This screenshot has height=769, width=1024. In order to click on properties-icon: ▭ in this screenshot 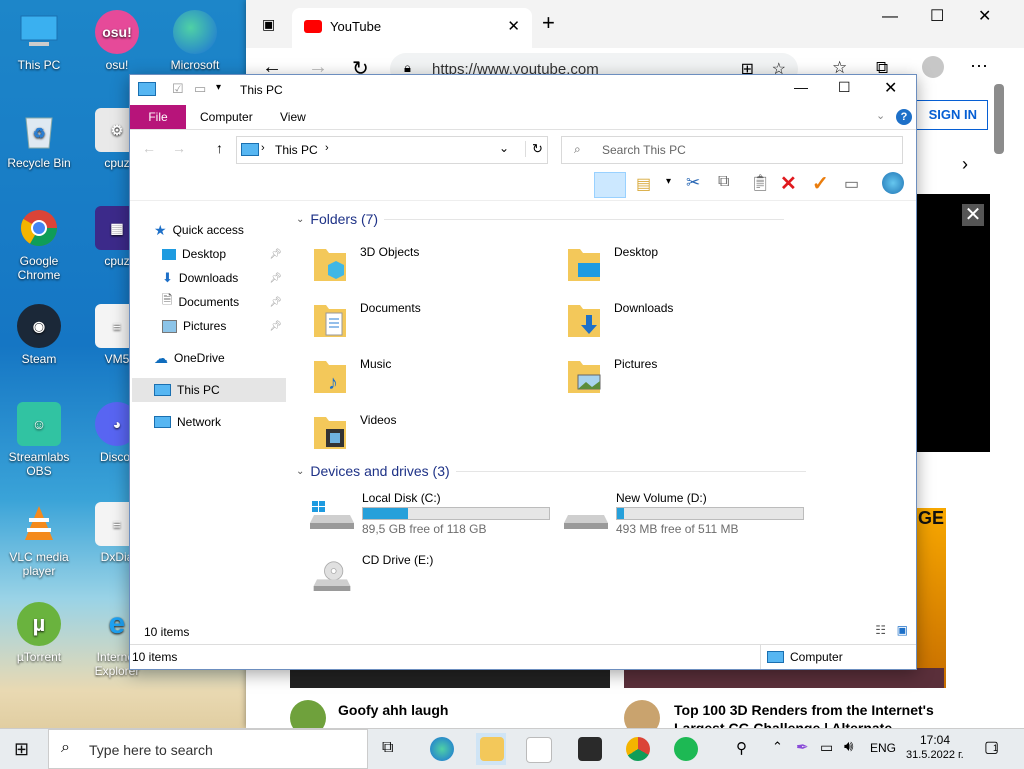, I will do `click(851, 184)`.